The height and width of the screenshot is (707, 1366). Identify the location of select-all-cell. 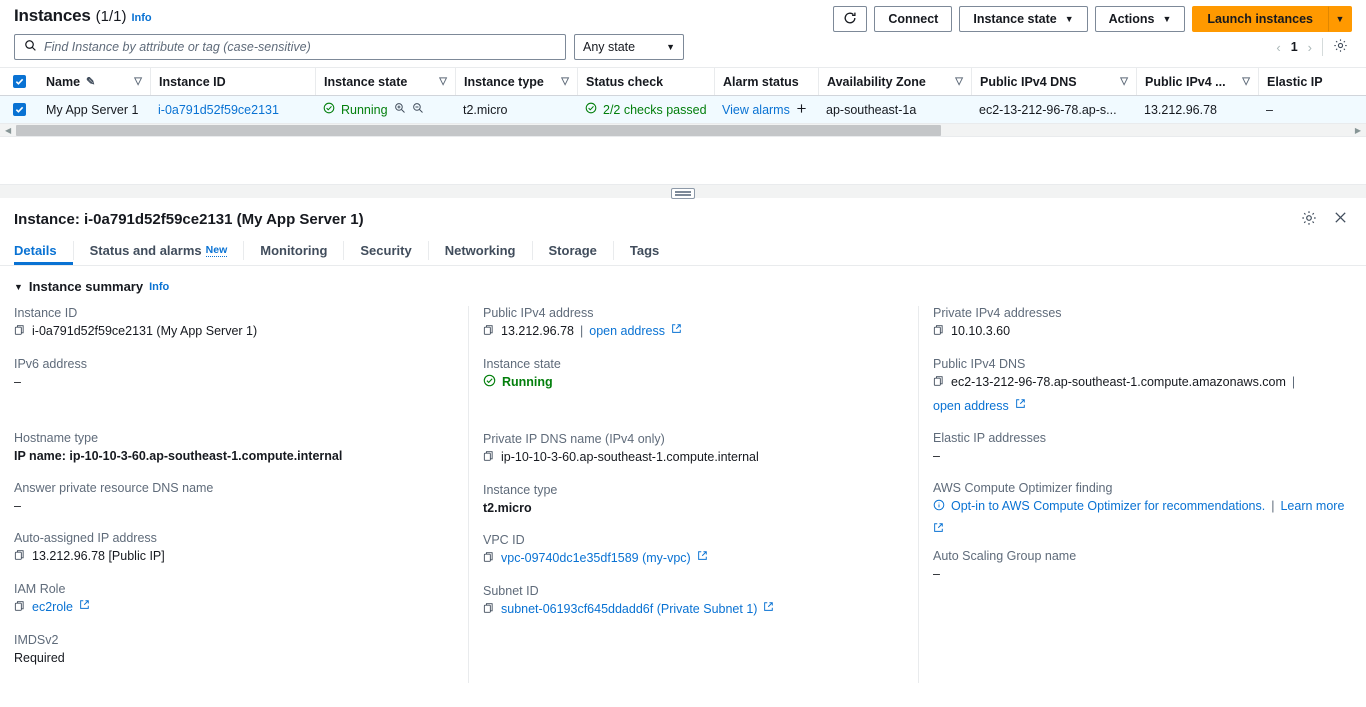
(19, 81).